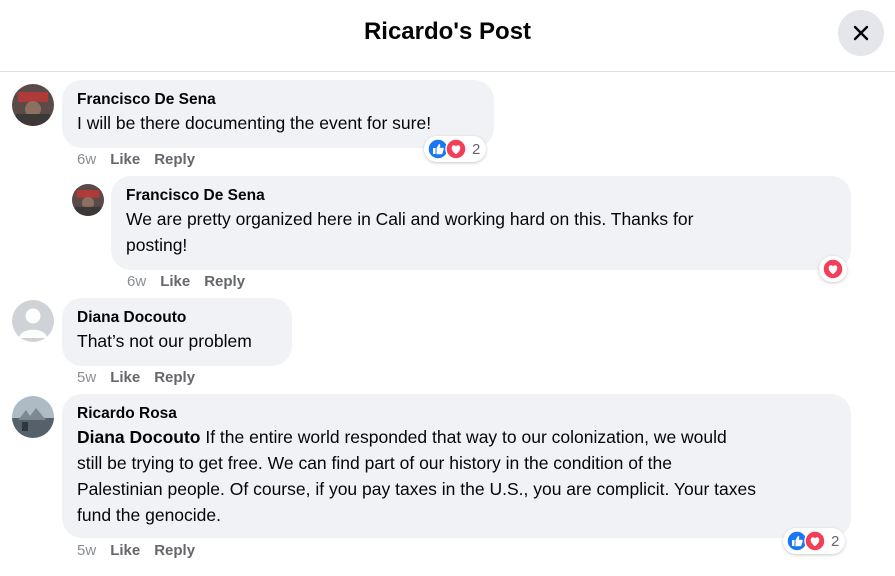  I want to click on comment-text-line: posting!, so click(157, 245).